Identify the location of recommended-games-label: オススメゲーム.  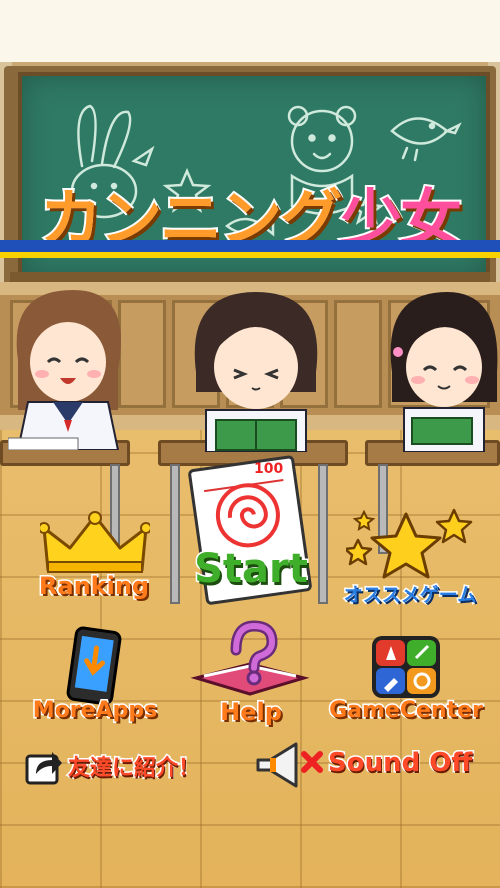
(410, 594).